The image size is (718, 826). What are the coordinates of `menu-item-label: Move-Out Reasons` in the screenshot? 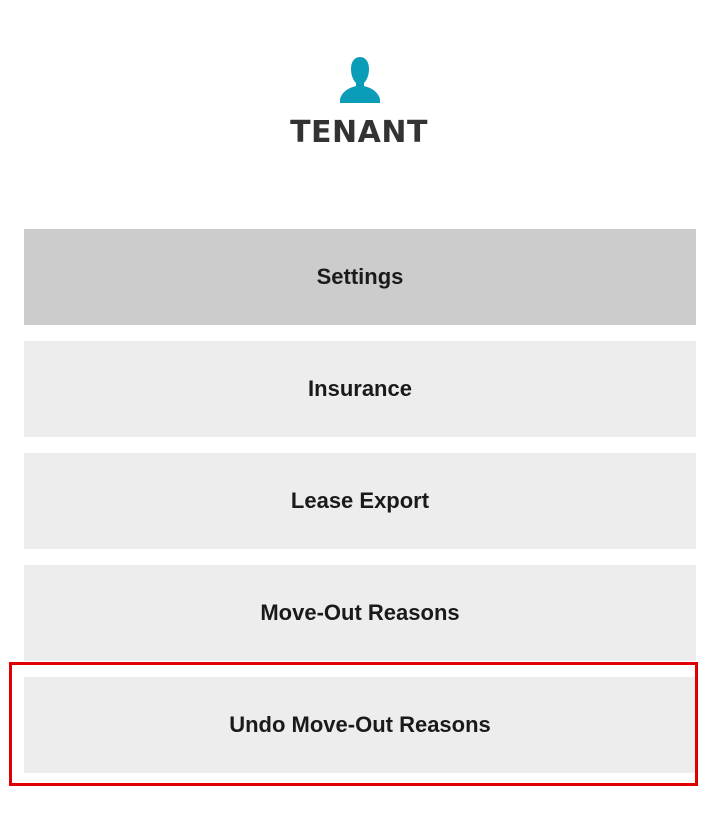 It's located at (360, 612).